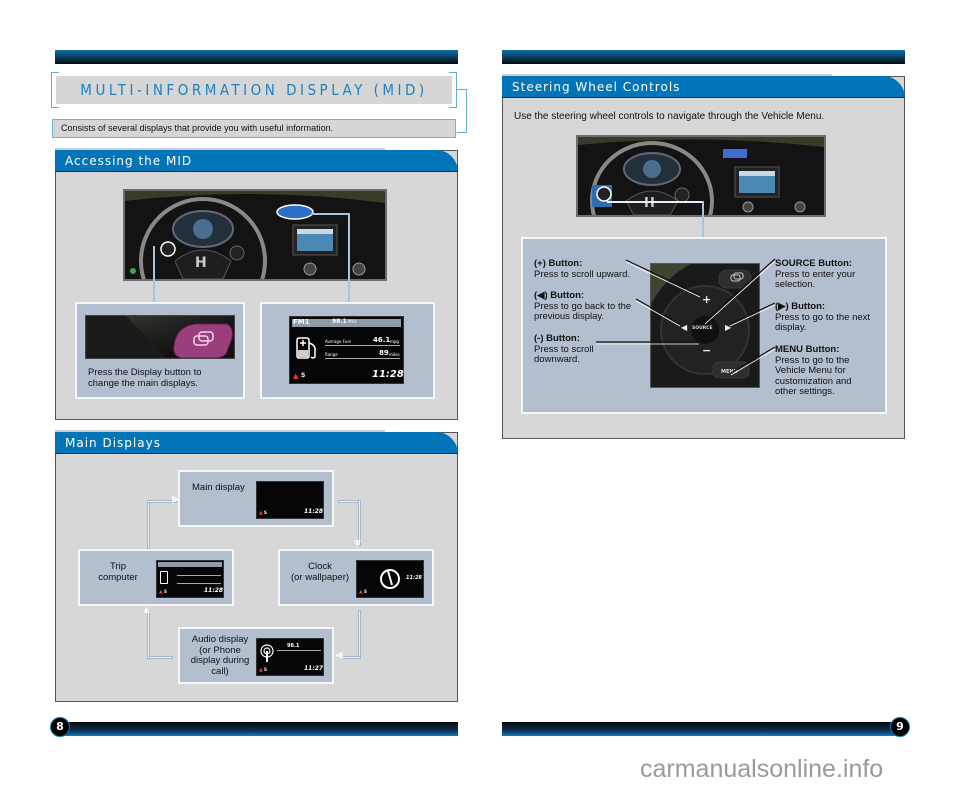 This screenshot has width=960, height=785. Describe the element at coordinates (739, 291) in the screenshot. I see `leader-source` at that location.